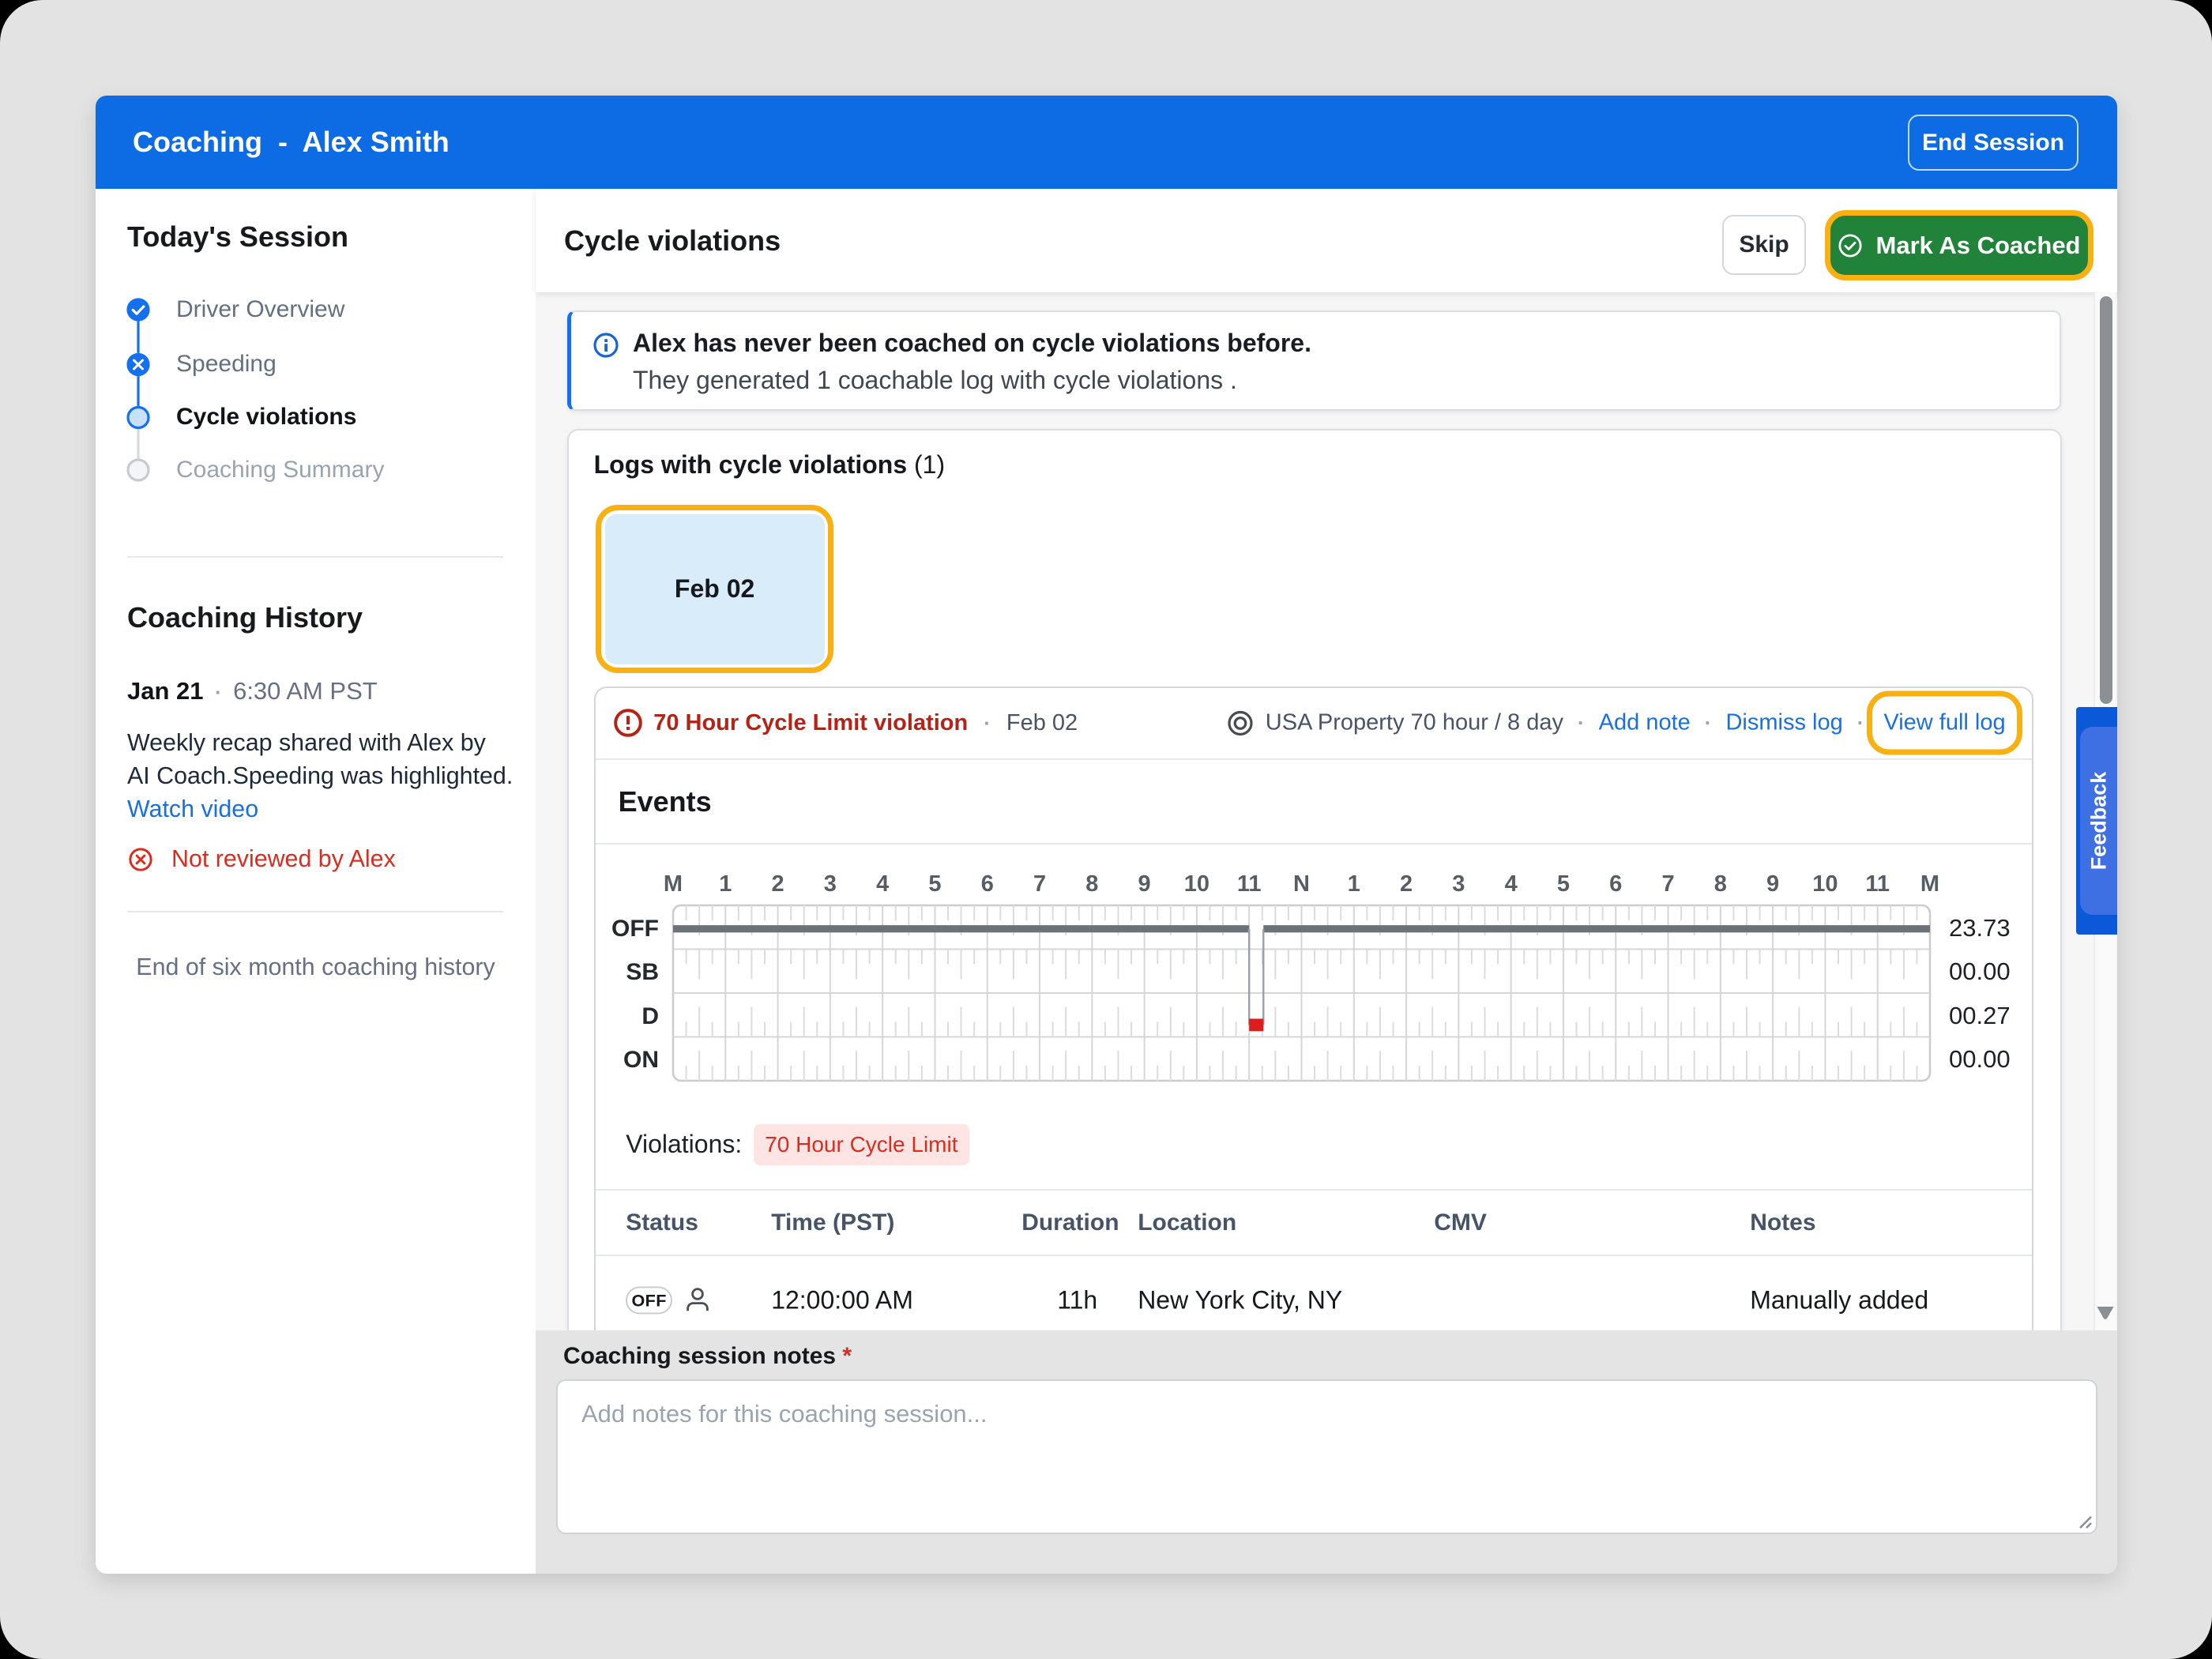 Image resolution: width=2212 pixels, height=1659 pixels. Describe the element at coordinates (1301, 884) in the screenshot. I see `svg-text: N` at that location.